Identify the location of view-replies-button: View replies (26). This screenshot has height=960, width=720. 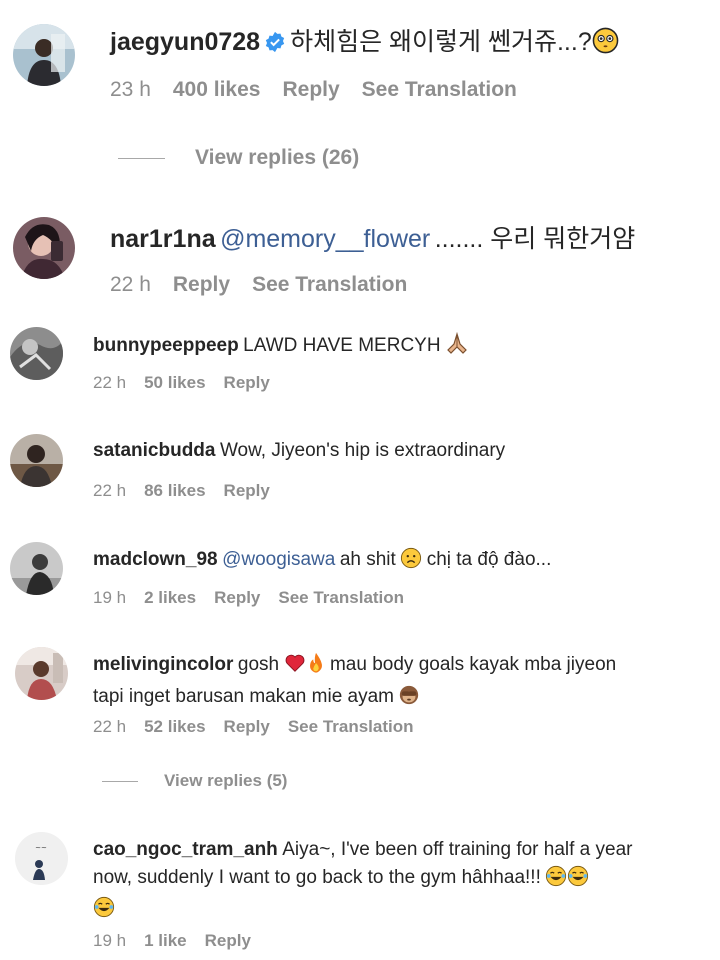
(238, 158).